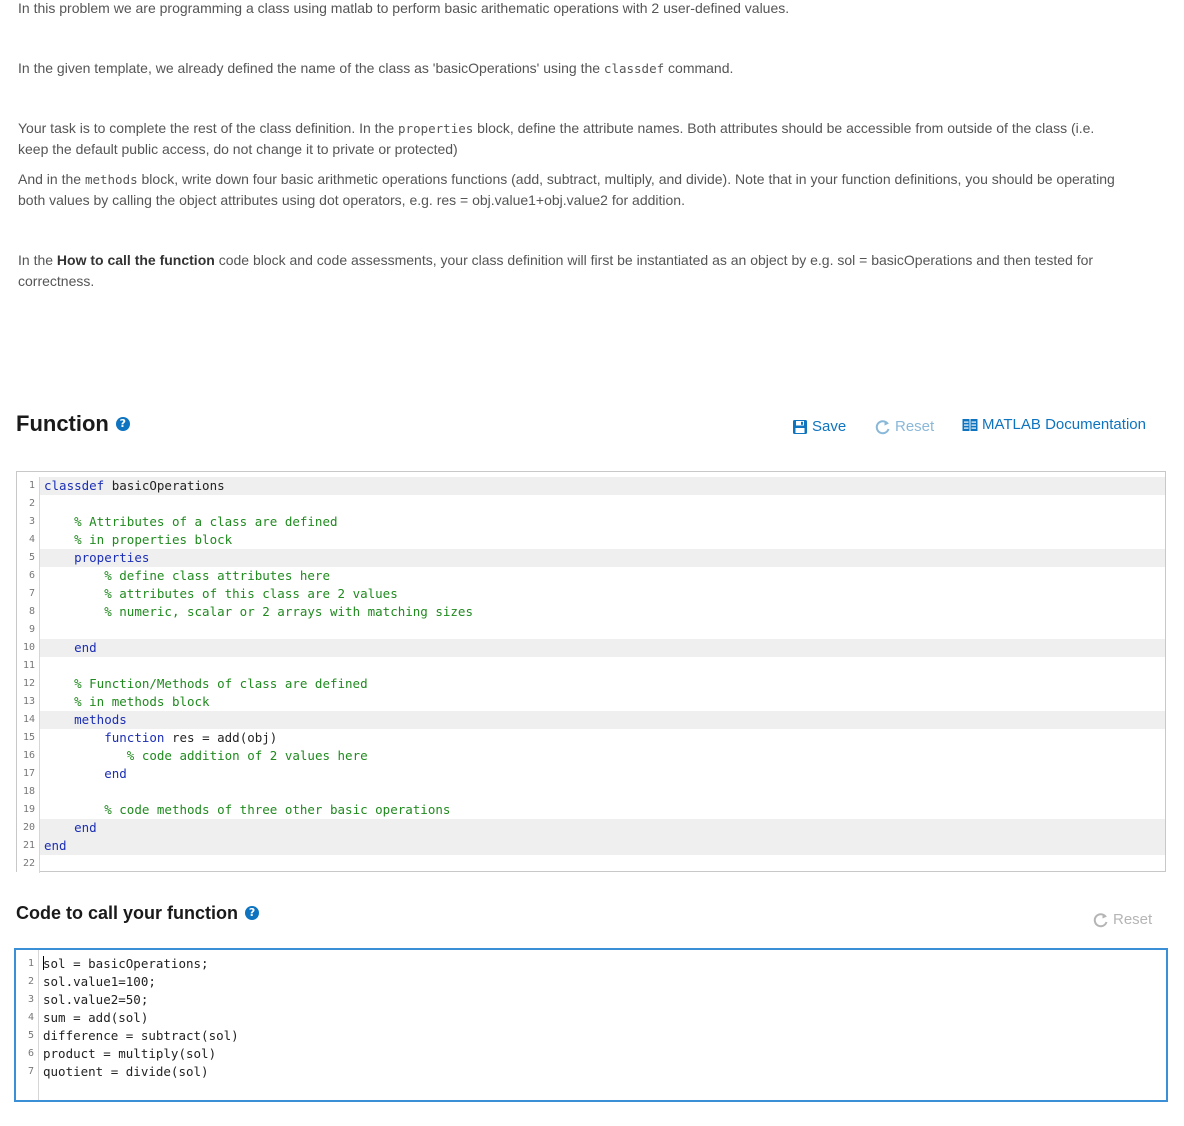  What do you see at coordinates (134, 737) in the screenshot?
I see `keyword-token: function` at bounding box center [134, 737].